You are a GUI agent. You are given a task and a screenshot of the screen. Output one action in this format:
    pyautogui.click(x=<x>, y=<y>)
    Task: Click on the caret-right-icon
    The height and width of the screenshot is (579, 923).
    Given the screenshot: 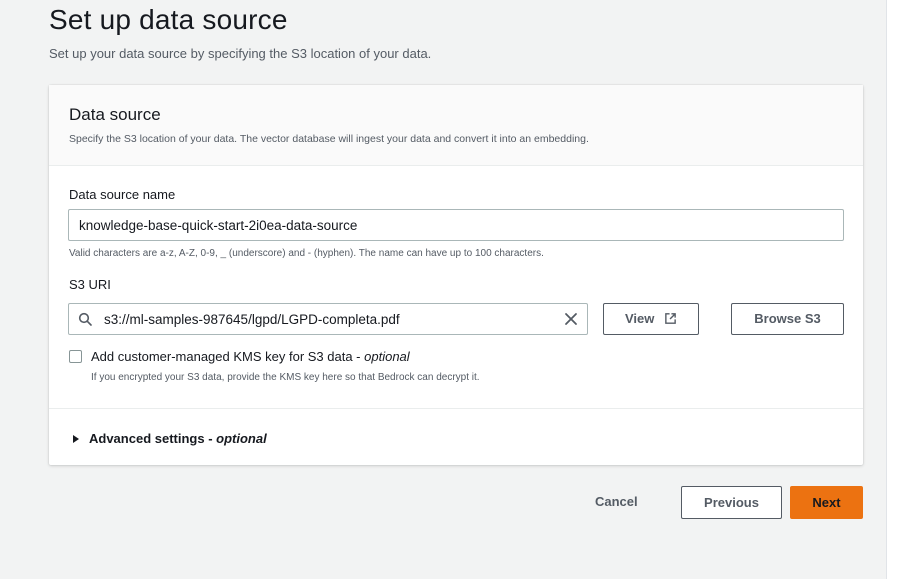 What is the action you would take?
    pyautogui.click(x=76, y=439)
    